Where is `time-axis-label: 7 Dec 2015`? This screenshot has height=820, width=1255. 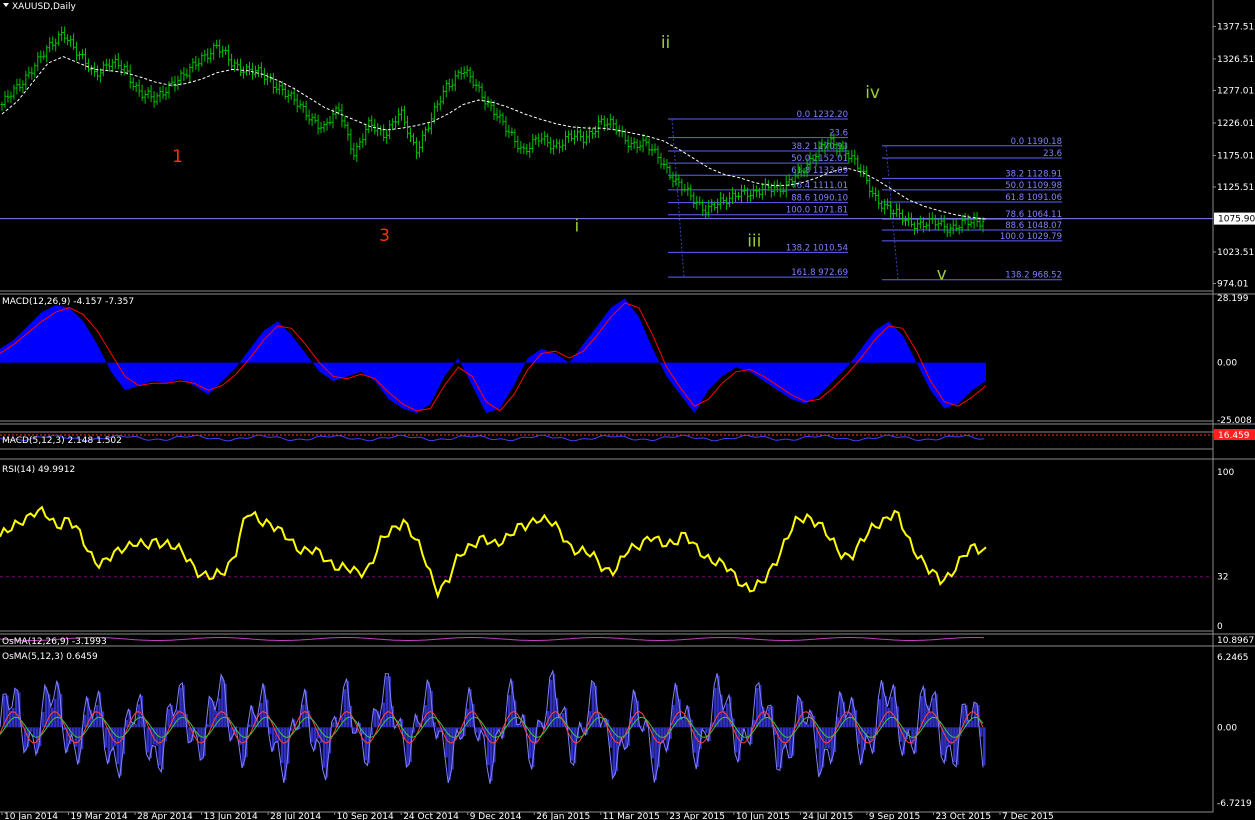
time-axis-label: 7 Dec 2015 is located at coordinates (1028, 816).